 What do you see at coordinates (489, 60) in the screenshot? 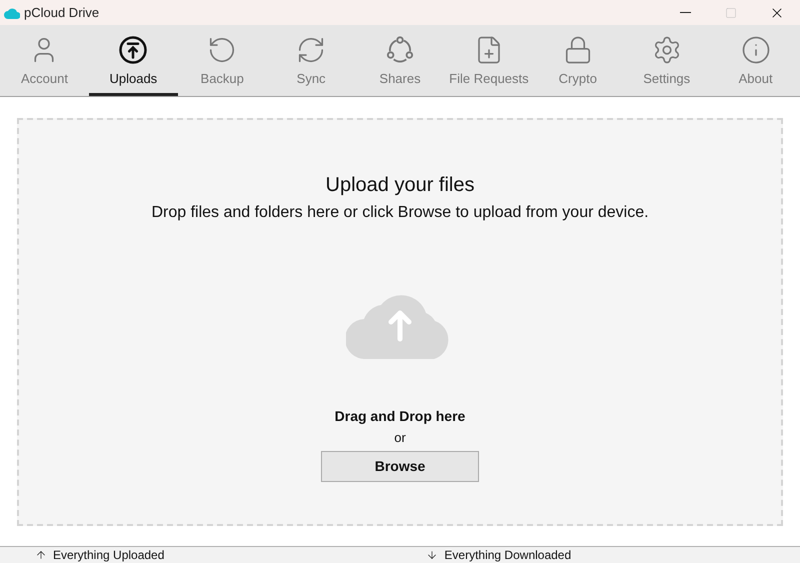
I see `toolbar-tab: File Requests` at bounding box center [489, 60].